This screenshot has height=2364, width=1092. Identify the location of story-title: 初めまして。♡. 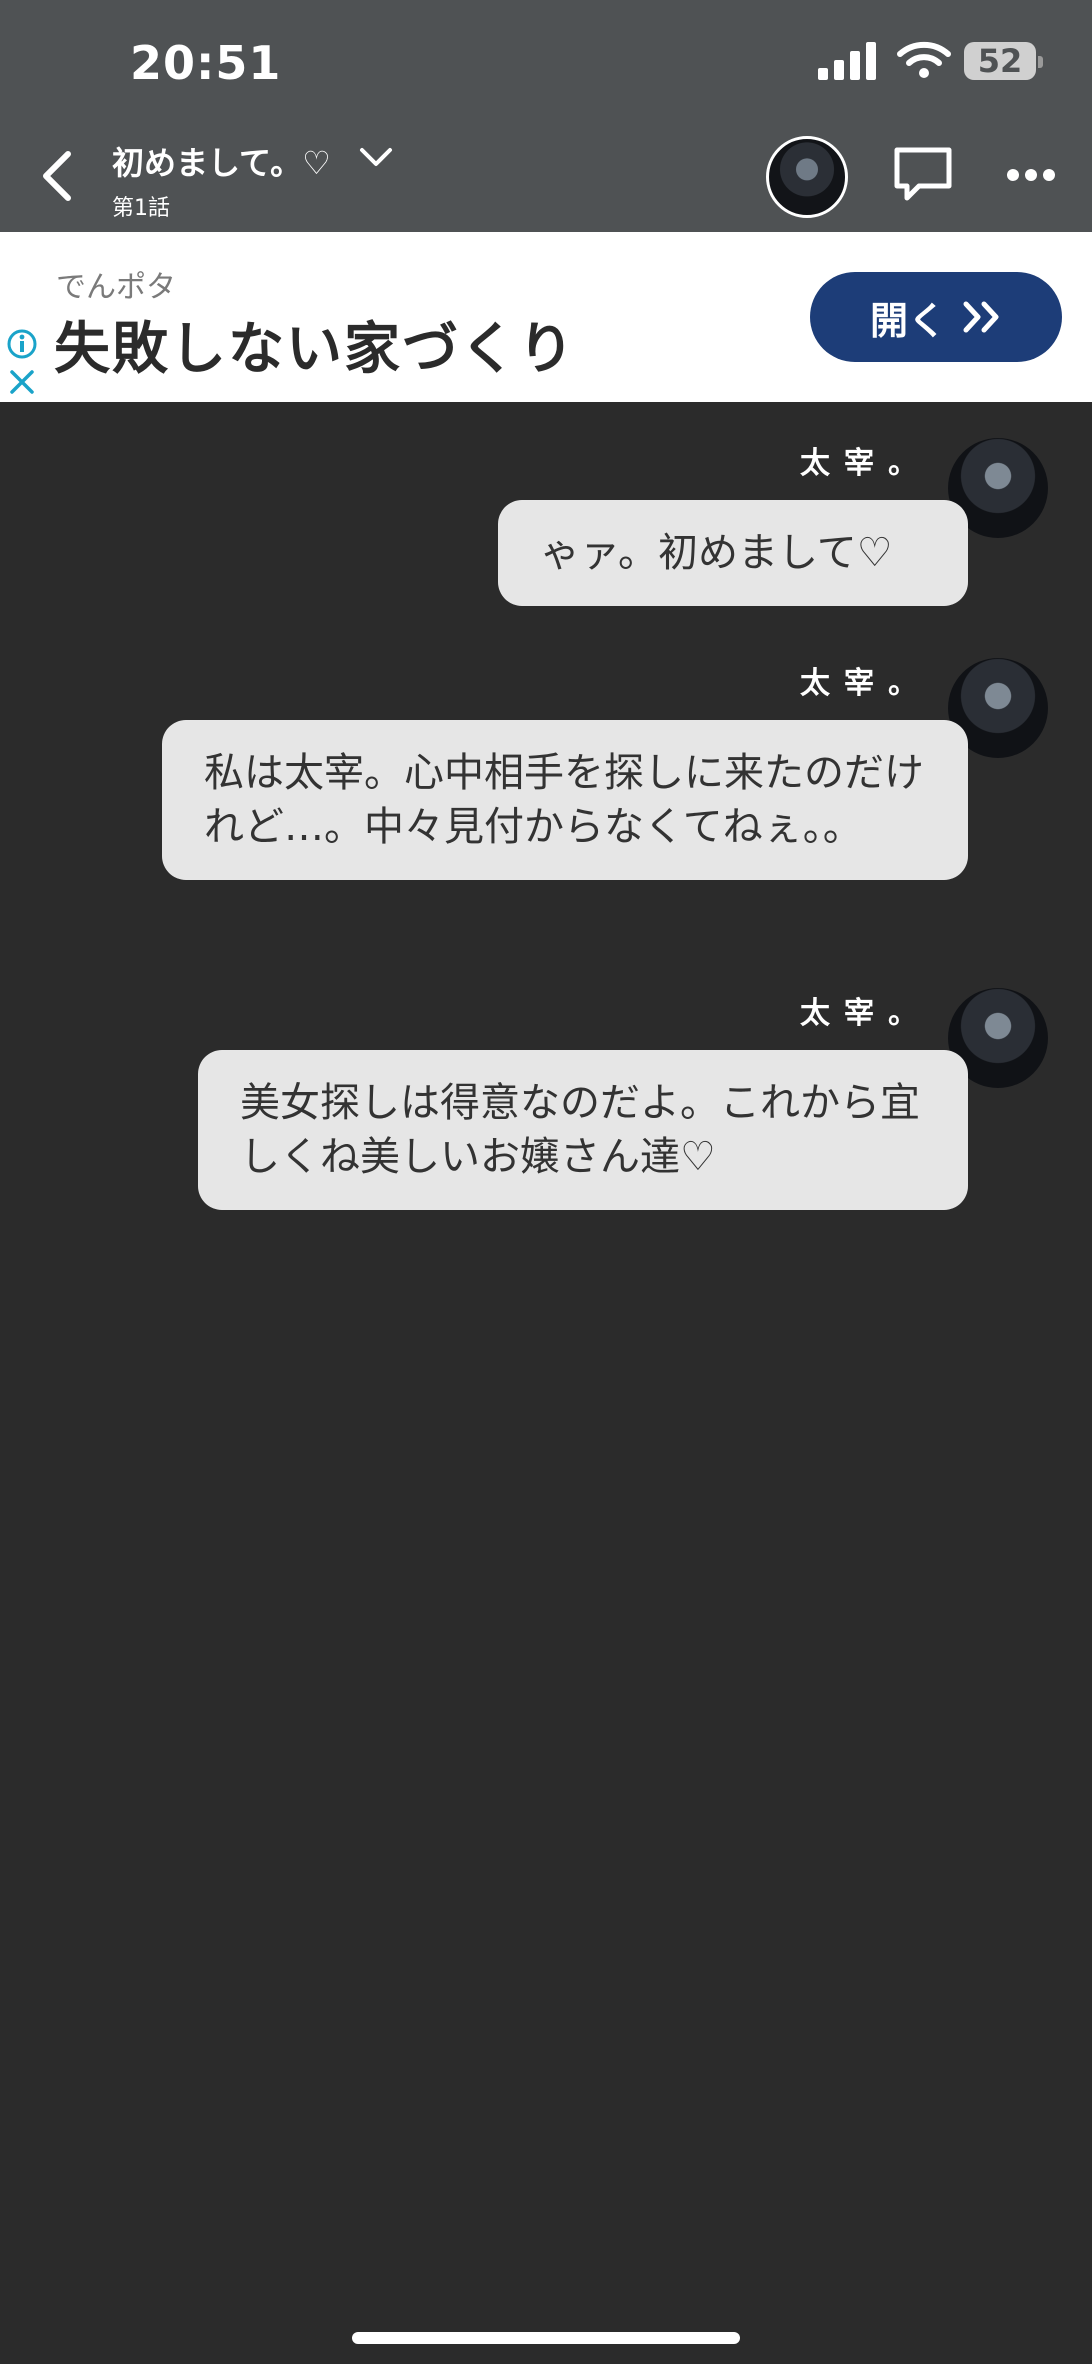
(221, 161).